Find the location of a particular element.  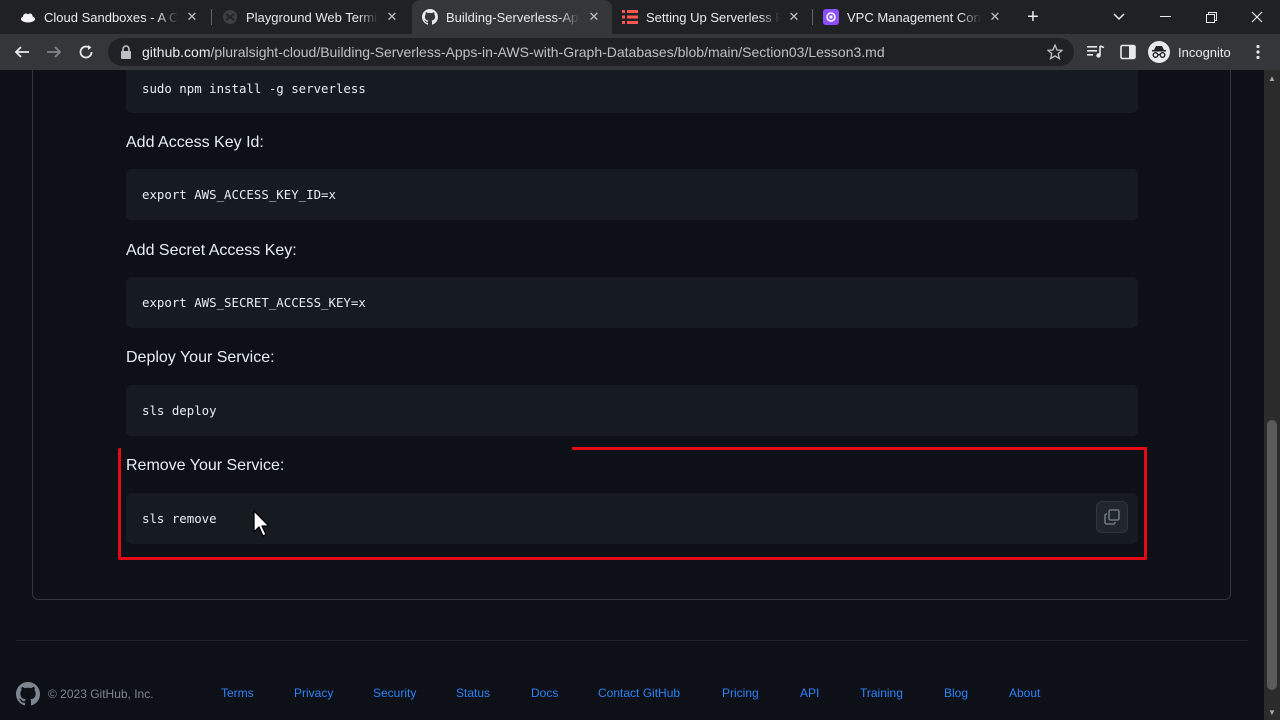

footer-link-privacy: Privacy is located at coordinates (313, 693).